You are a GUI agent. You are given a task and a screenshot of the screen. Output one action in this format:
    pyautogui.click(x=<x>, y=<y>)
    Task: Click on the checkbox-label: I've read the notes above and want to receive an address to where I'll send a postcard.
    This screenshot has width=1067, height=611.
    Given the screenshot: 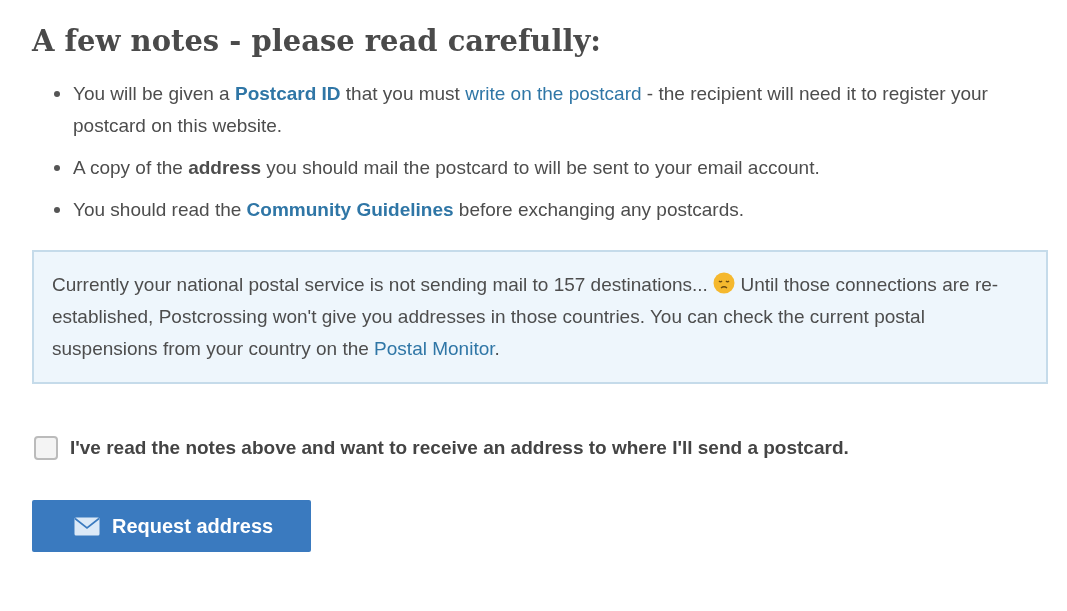 What is the action you would take?
    pyautogui.click(x=459, y=448)
    